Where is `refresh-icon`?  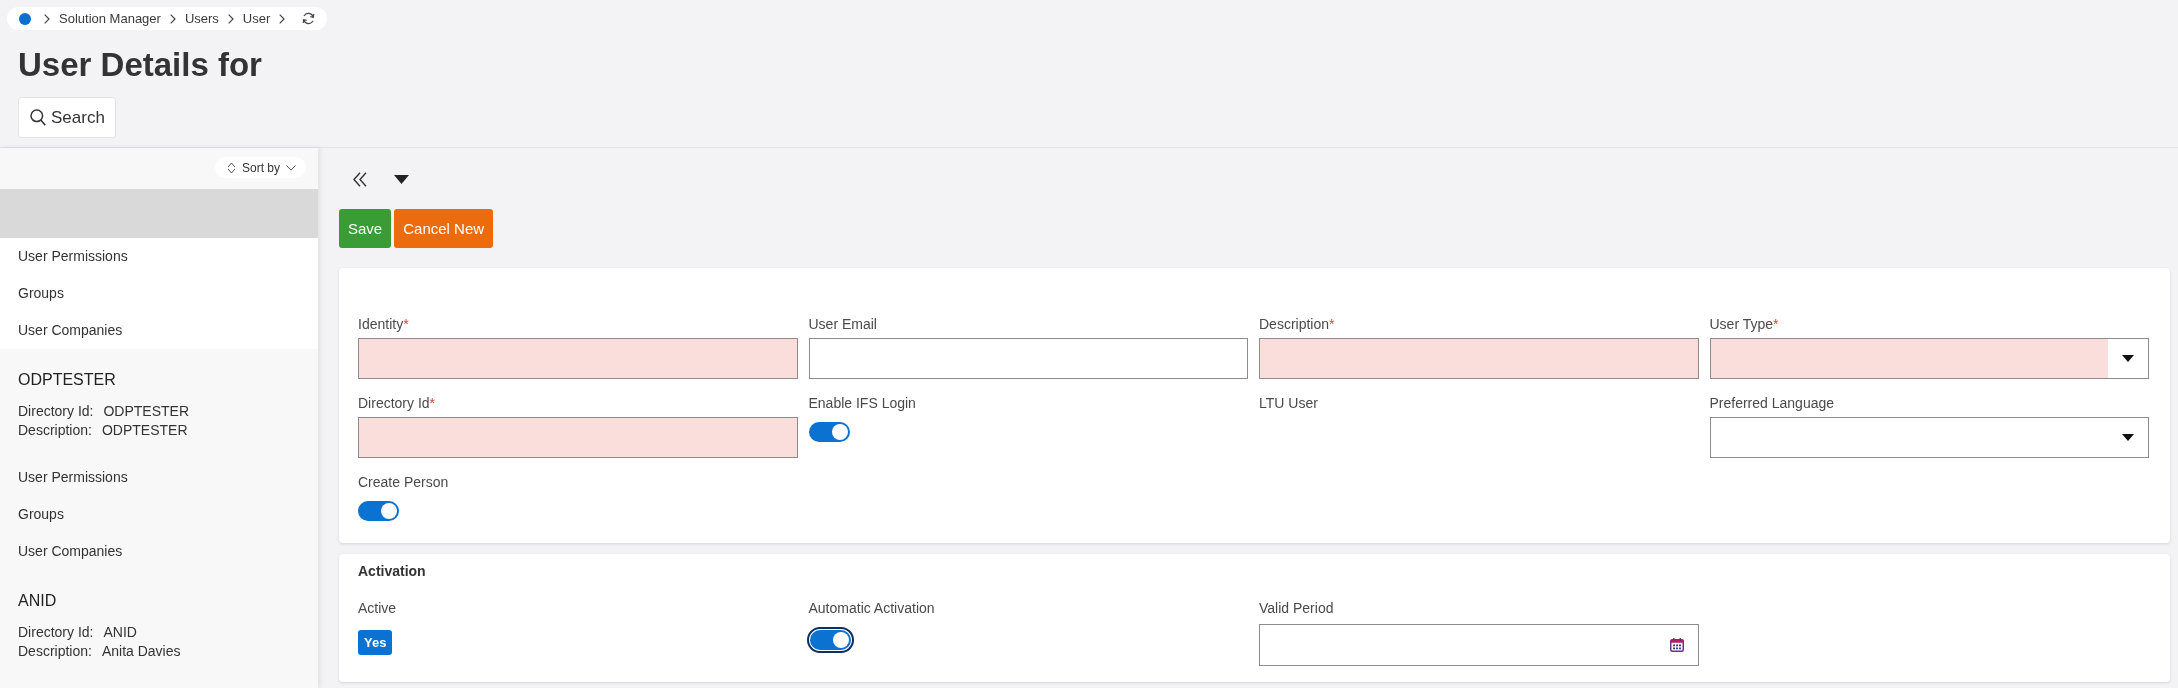 refresh-icon is located at coordinates (309, 18).